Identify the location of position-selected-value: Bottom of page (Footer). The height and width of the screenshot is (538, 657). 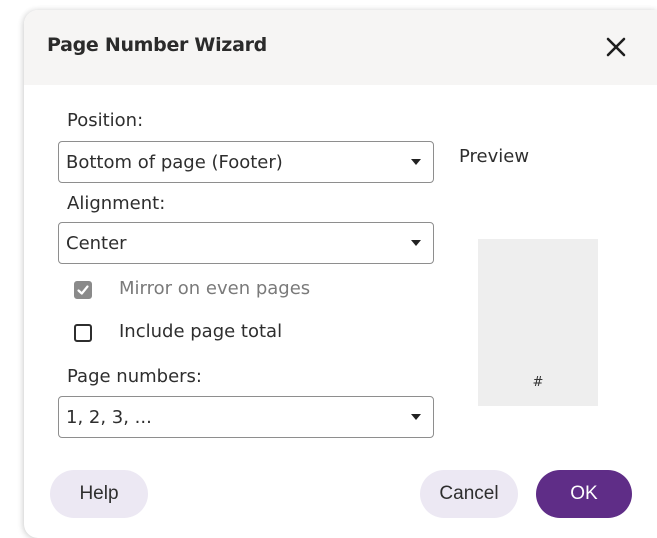
(174, 162).